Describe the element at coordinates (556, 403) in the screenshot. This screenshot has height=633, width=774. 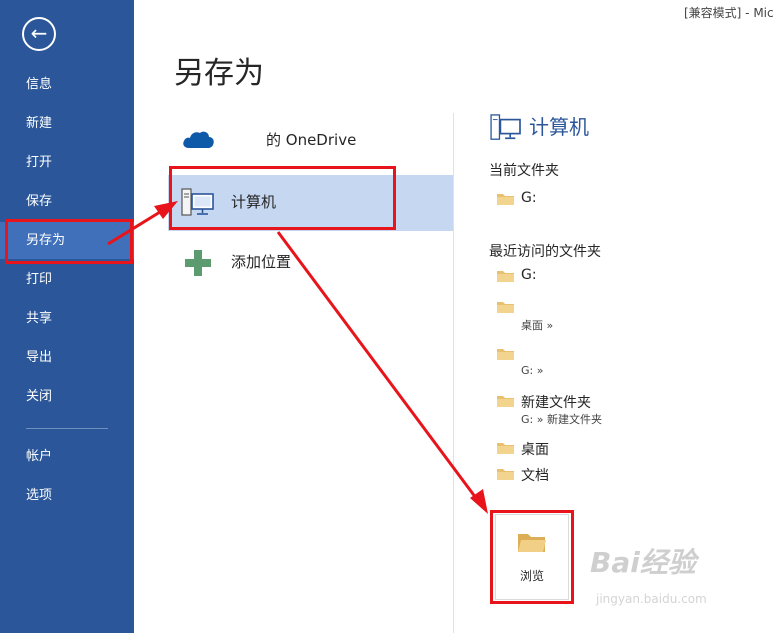
I see `recent-folder-name: 新建文件夹` at that location.